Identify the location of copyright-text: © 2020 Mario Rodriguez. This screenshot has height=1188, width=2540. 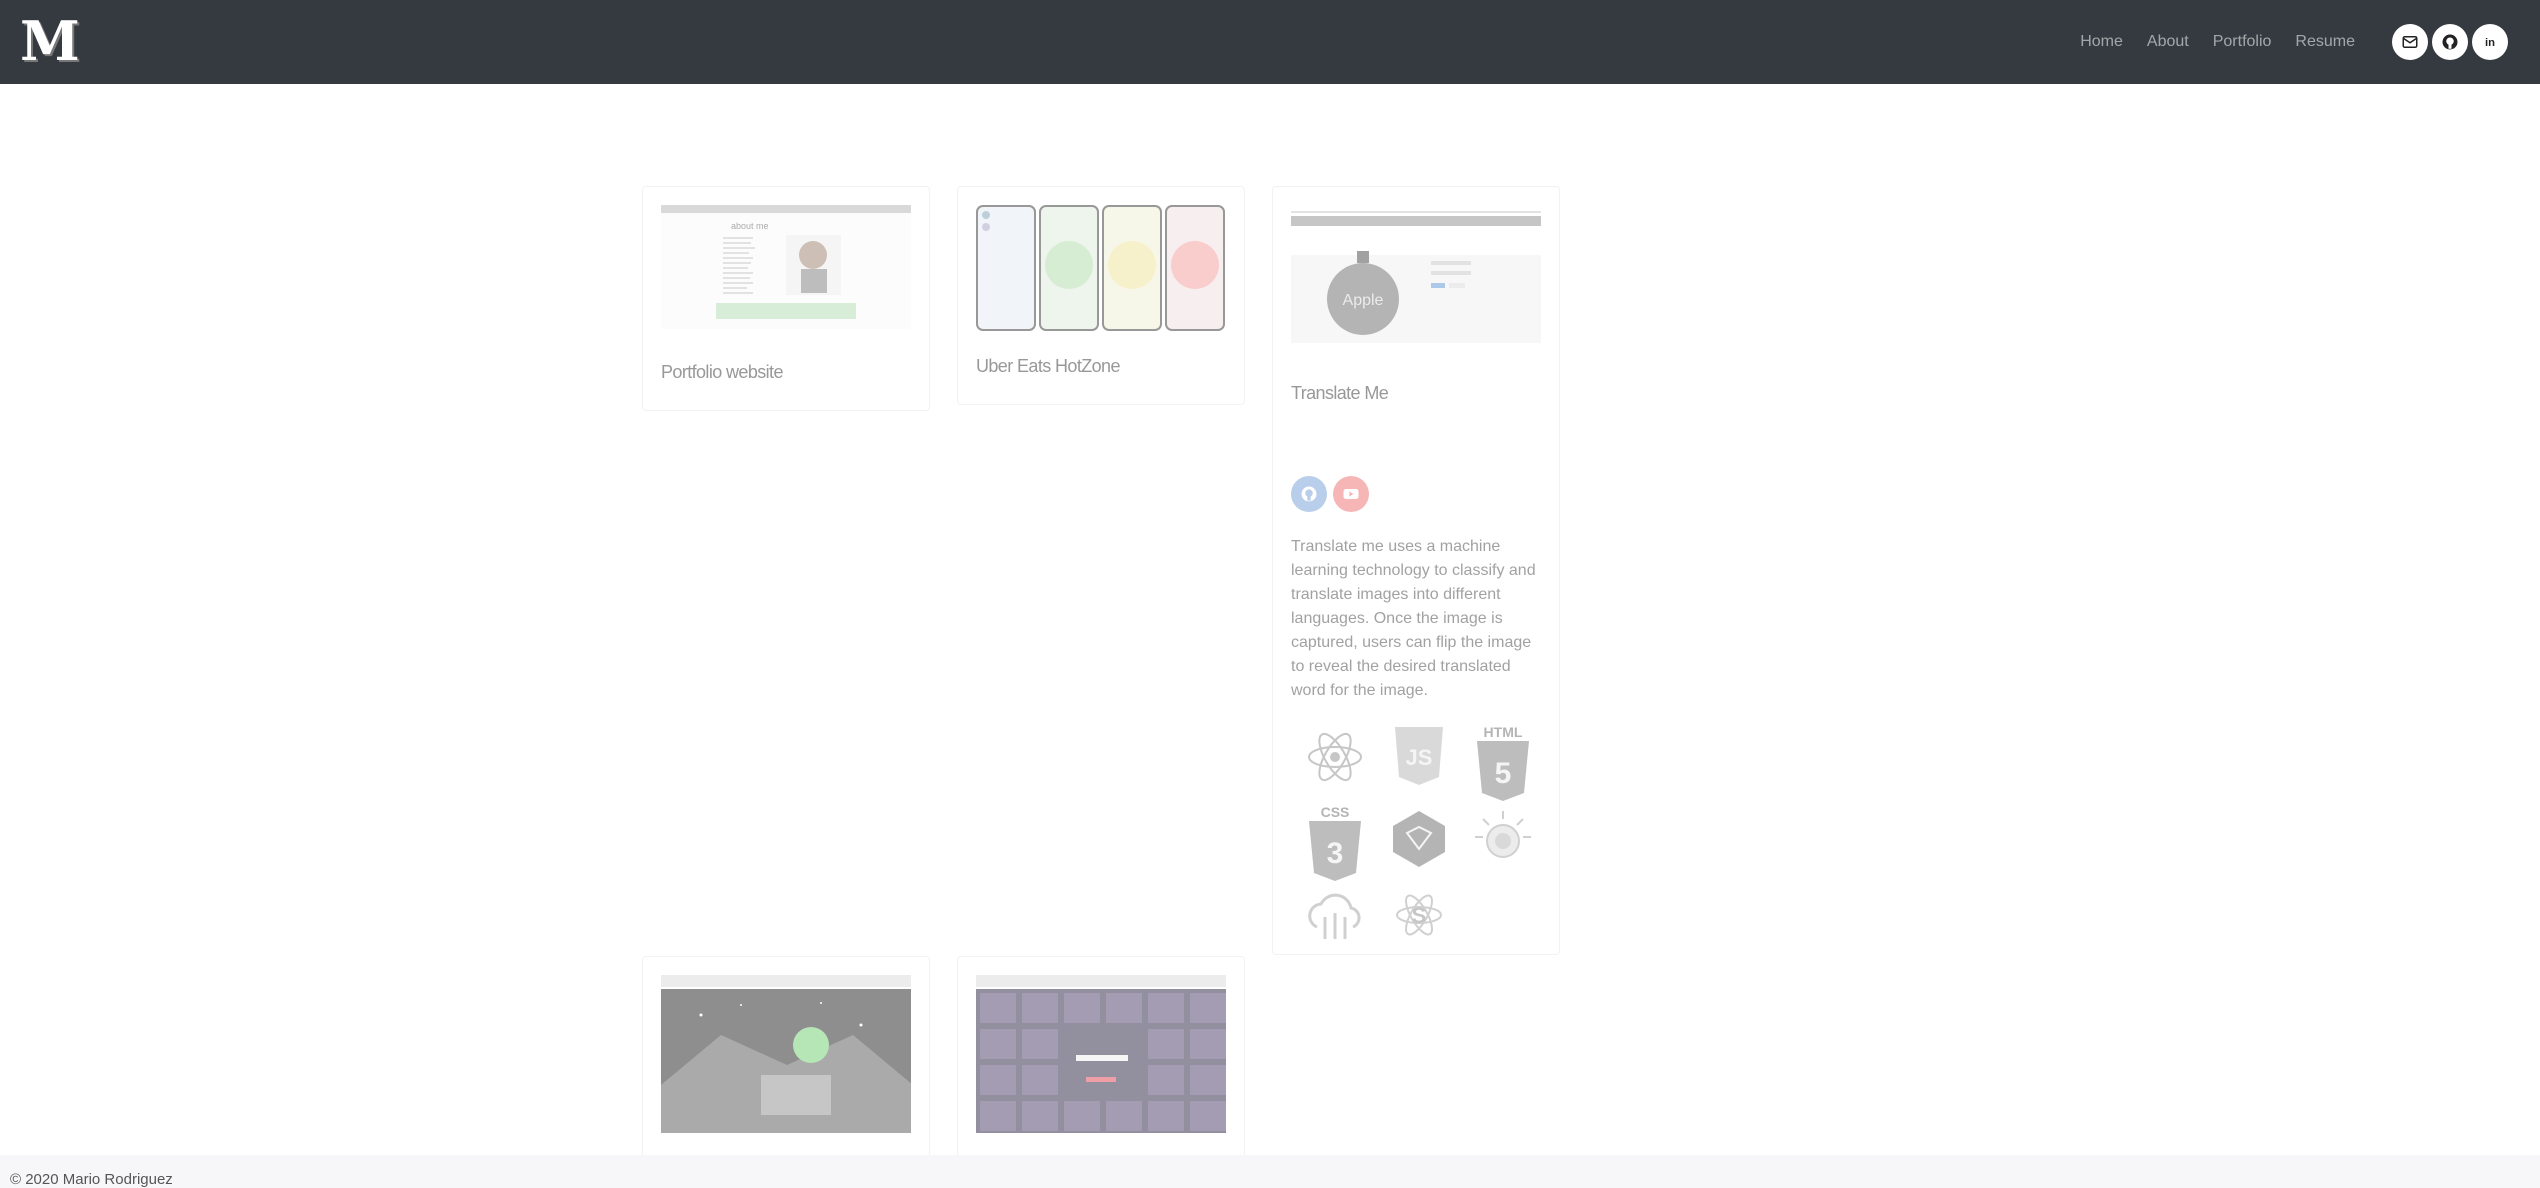
(91, 1179).